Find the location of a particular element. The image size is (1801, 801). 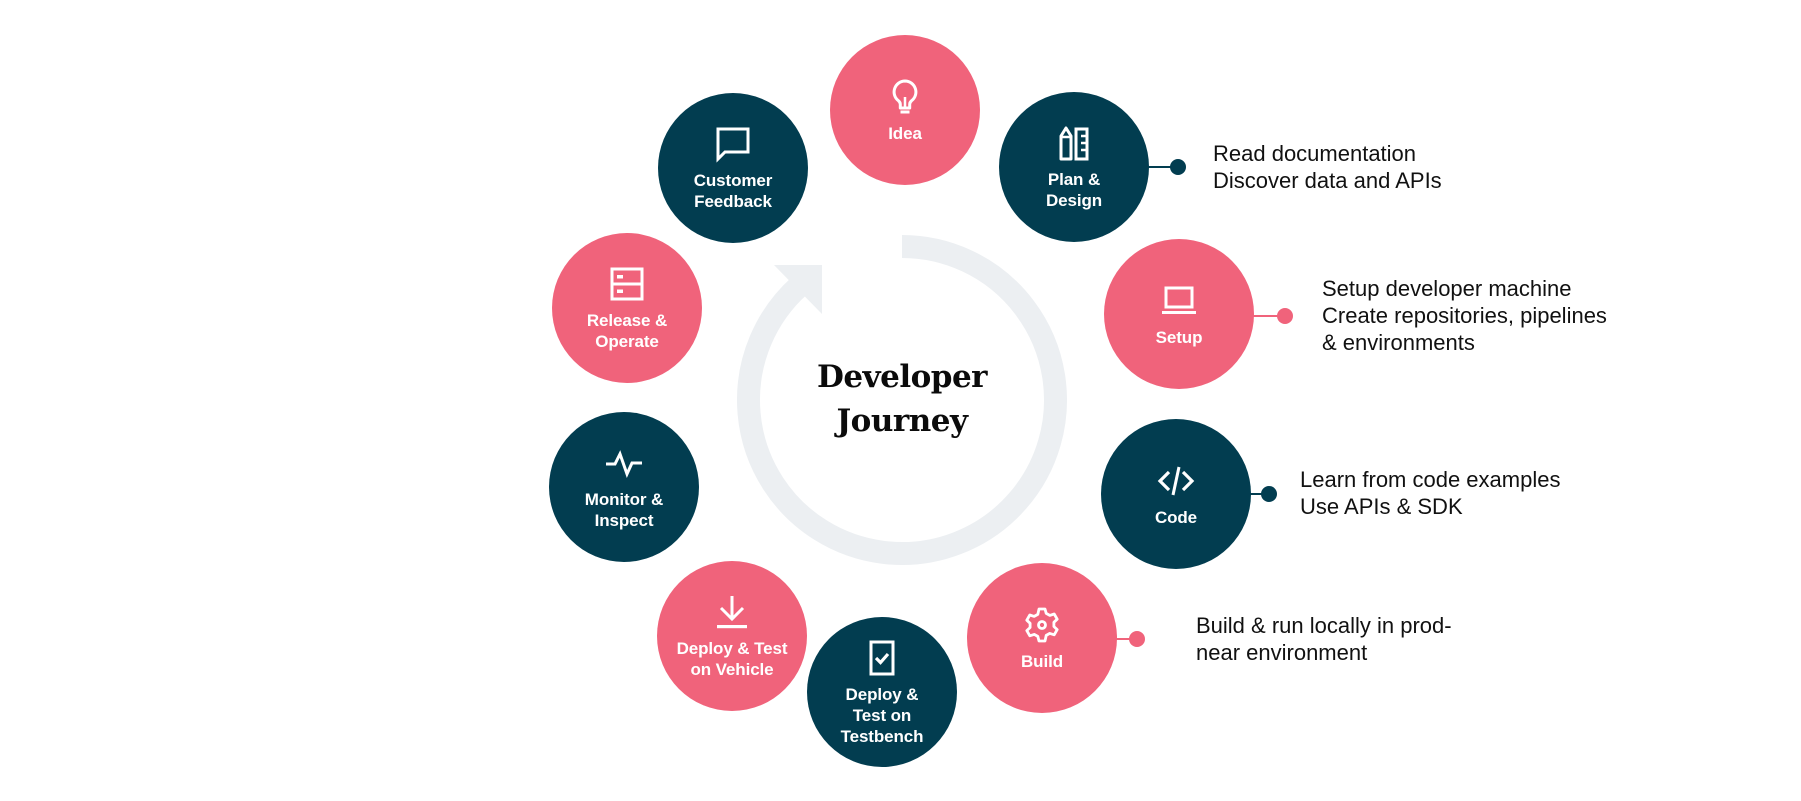

download-icon is located at coordinates (732, 612).